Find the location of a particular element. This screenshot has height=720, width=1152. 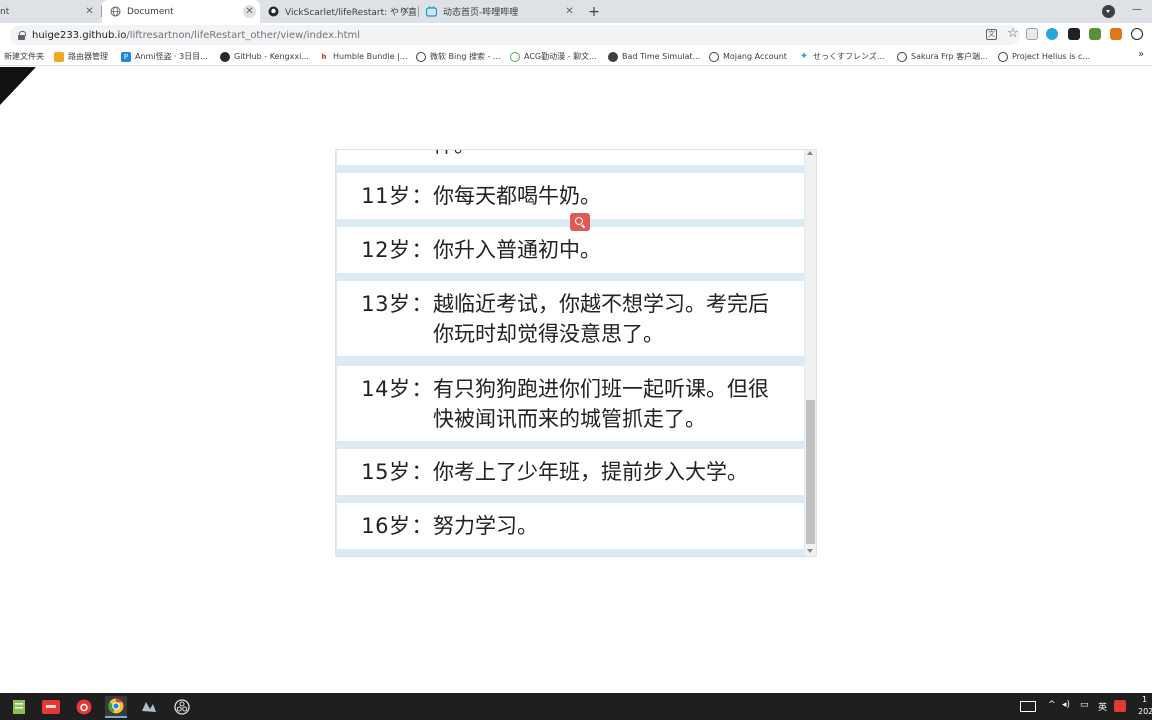

game-icon is located at coordinates (149, 707).